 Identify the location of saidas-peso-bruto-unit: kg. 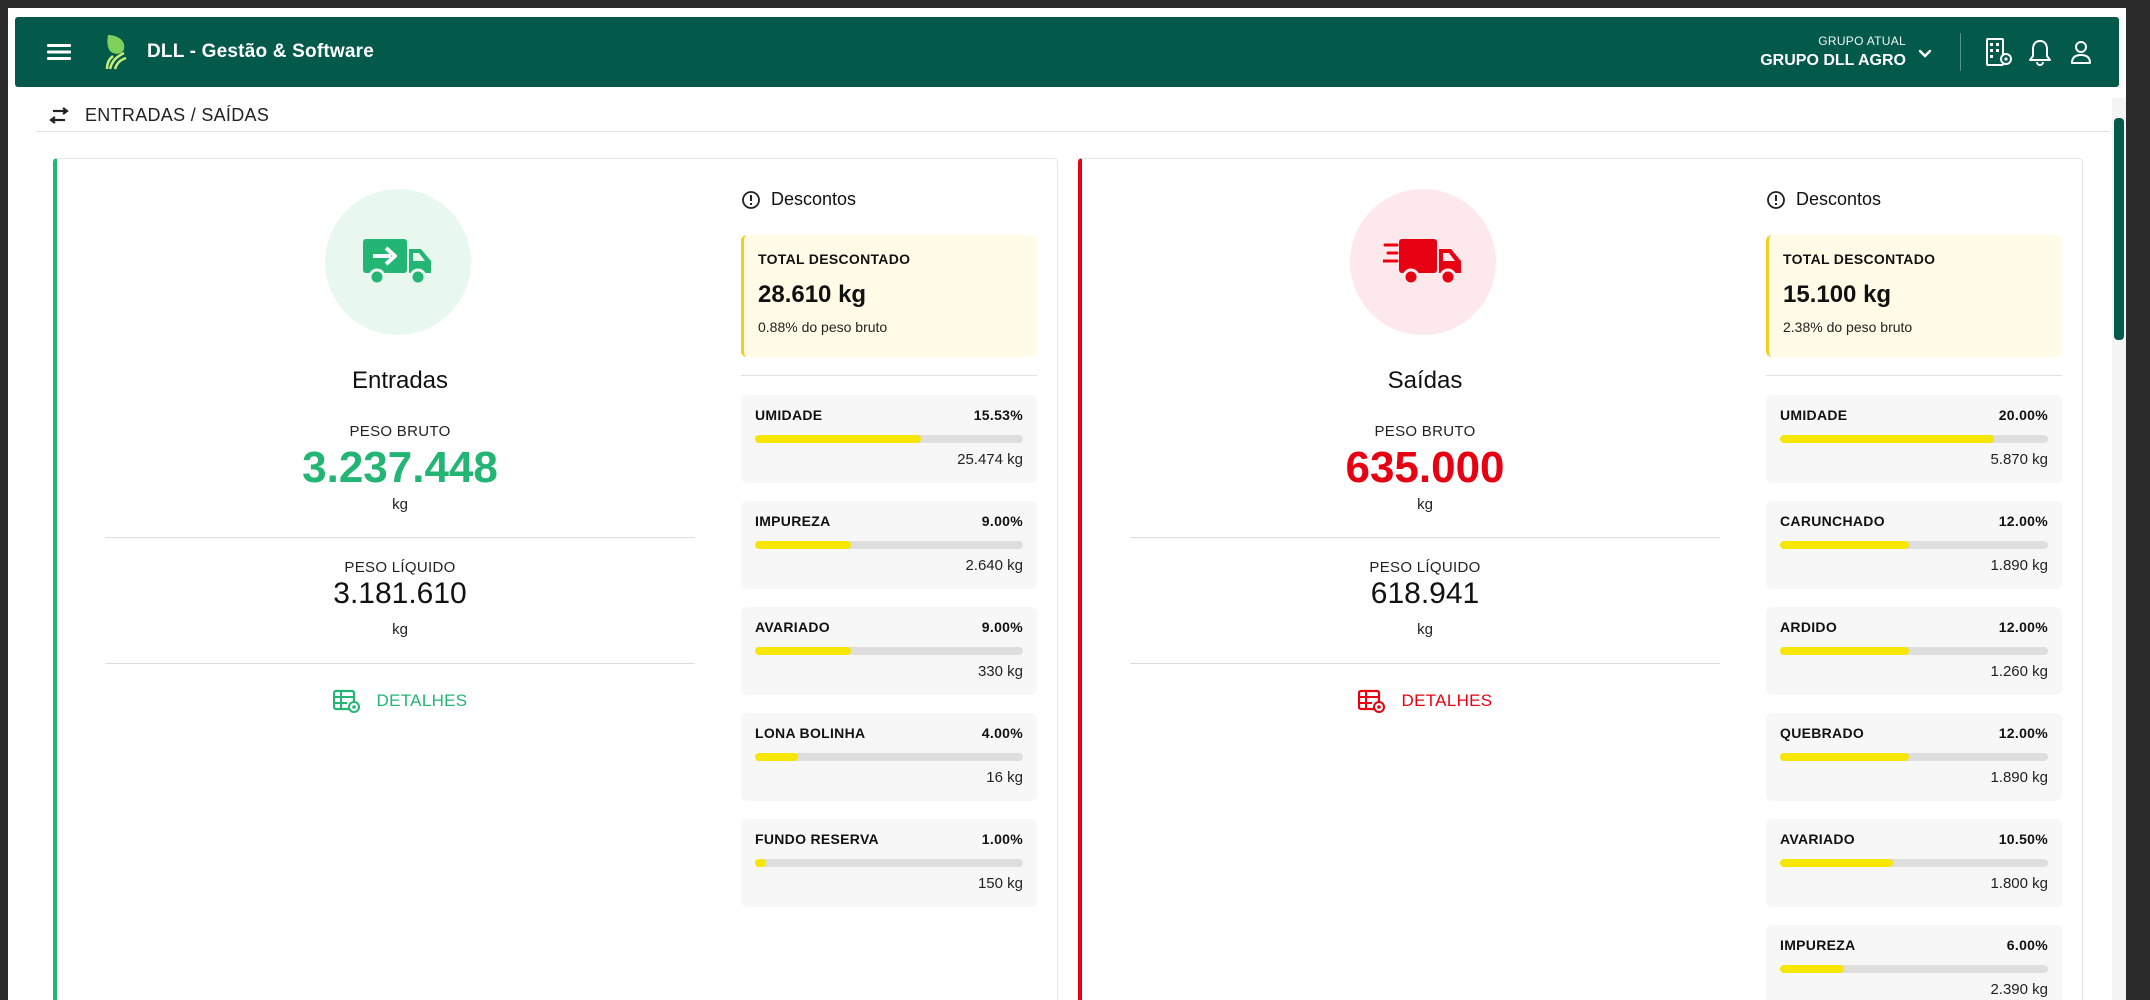
(1425, 504).